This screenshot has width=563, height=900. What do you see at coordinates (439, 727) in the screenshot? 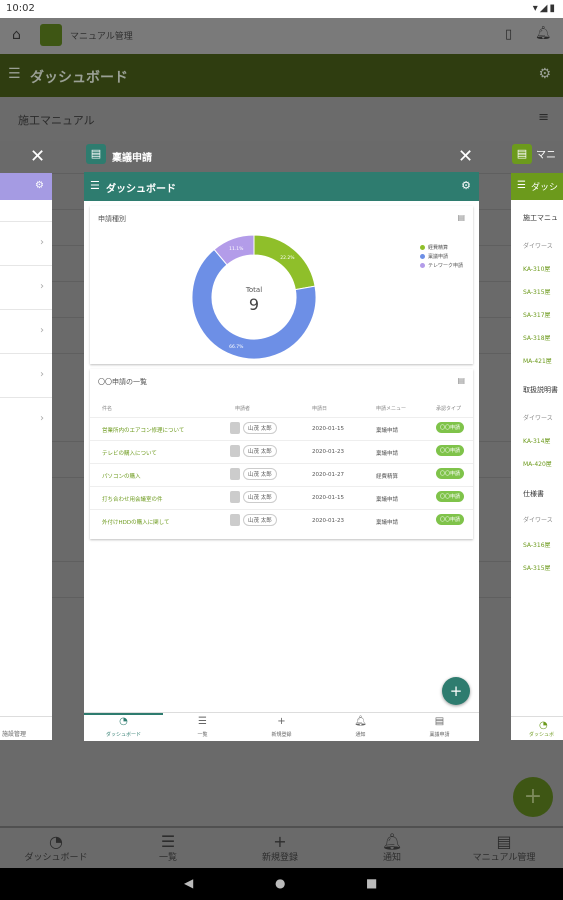
I see `nav-approval: ▤ 稟議申請` at bounding box center [439, 727].